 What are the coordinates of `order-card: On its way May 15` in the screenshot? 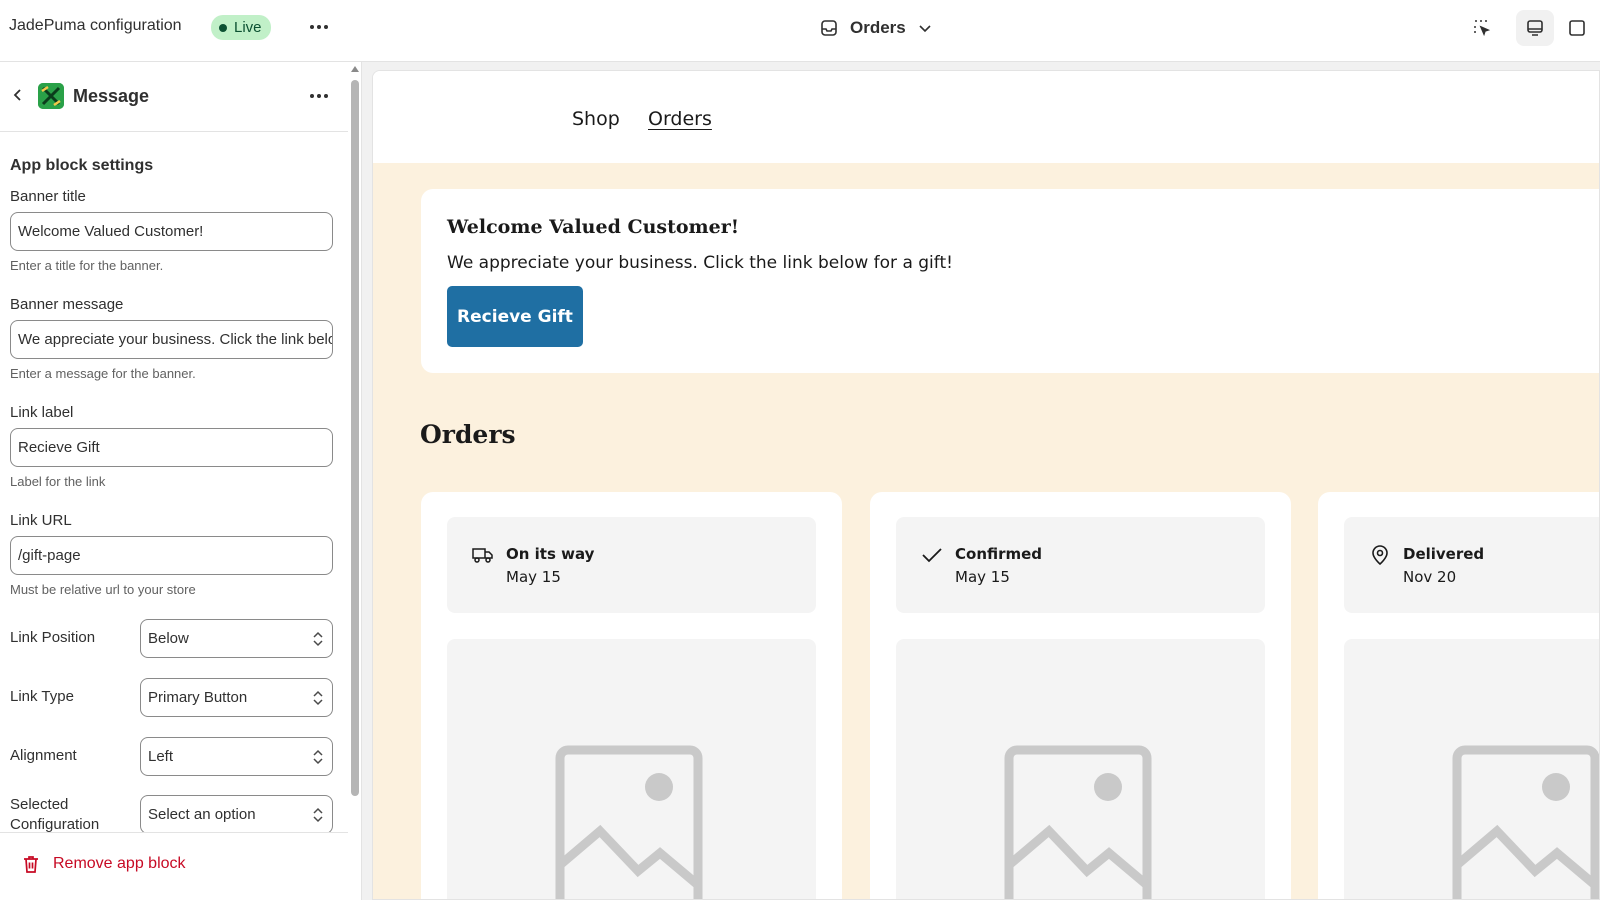 It's located at (631, 695).